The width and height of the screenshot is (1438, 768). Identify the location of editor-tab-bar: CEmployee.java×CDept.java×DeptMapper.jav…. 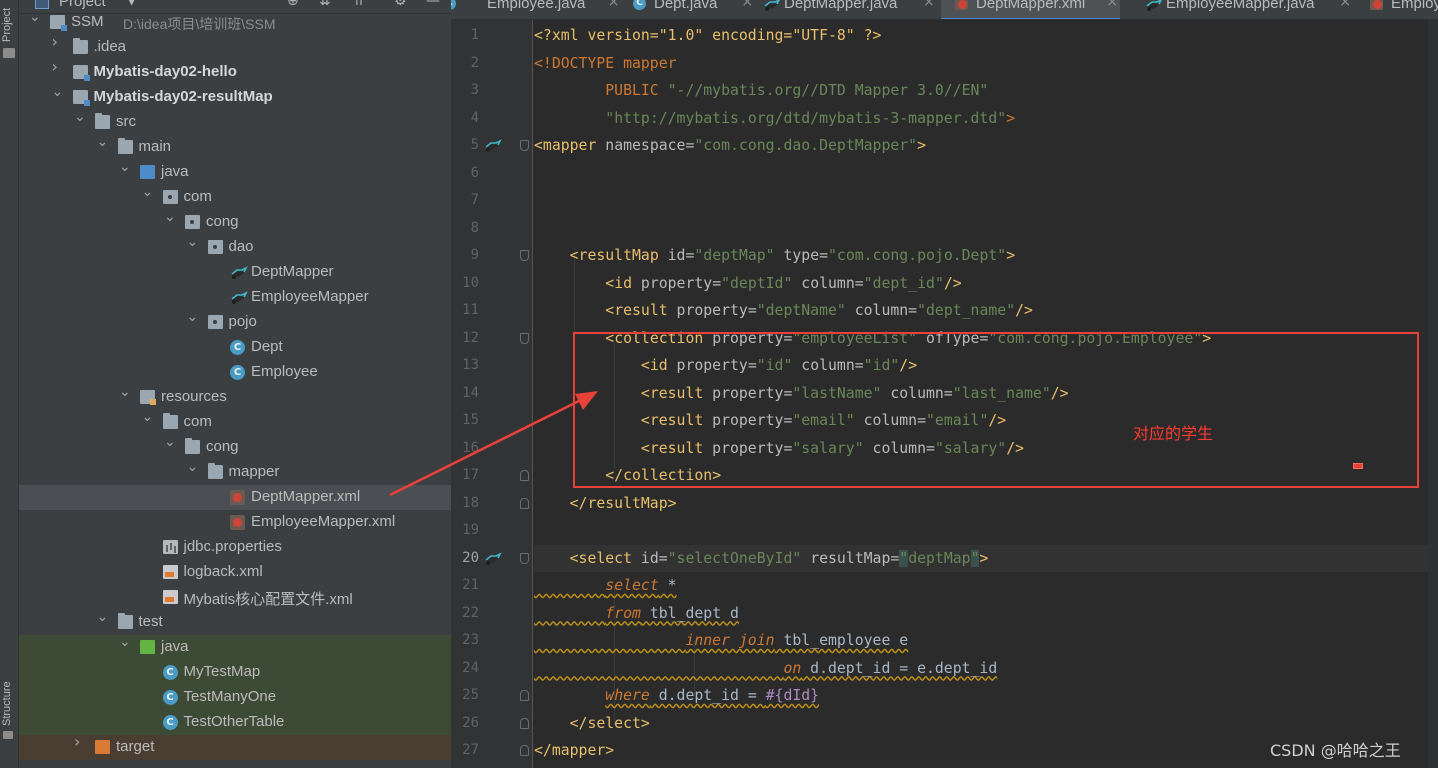
(944, 10).